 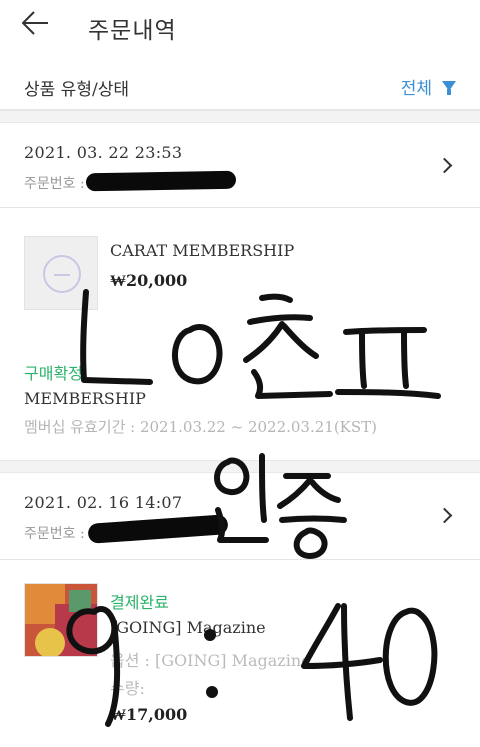 I want to click on product-price: ₩20,000, so click(x=149, y=280).